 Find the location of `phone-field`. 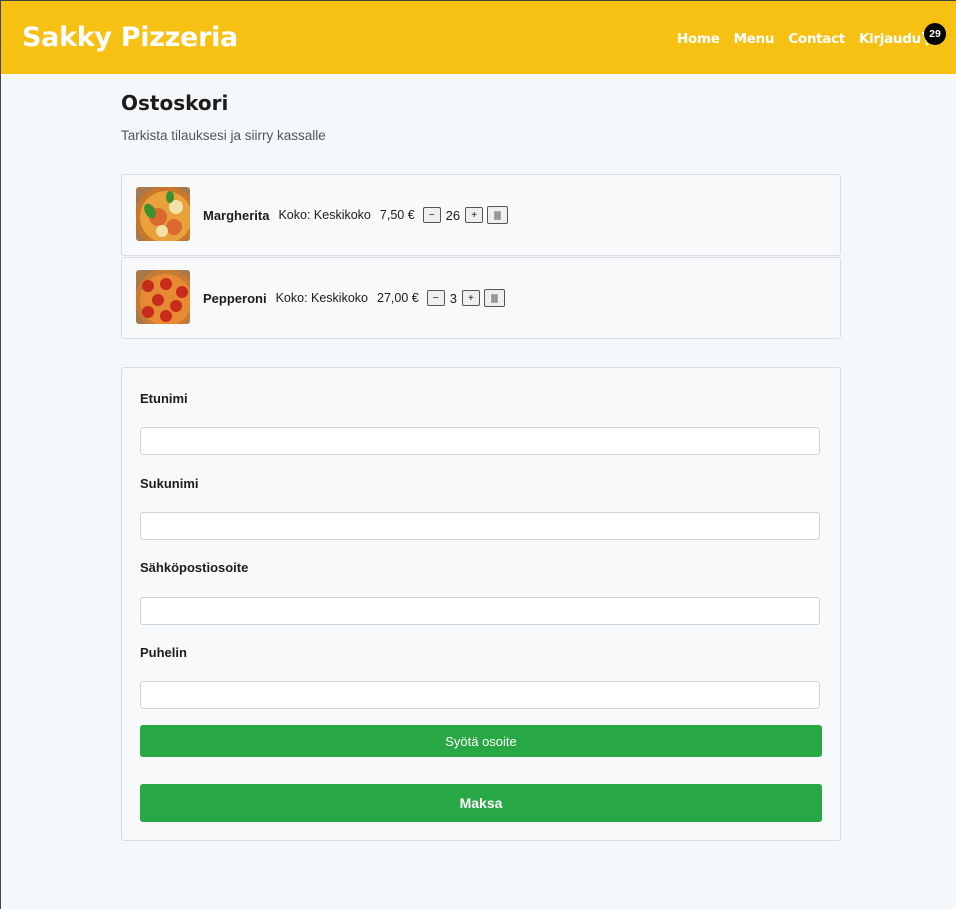

phone-field is located at coordinates (480, 695).